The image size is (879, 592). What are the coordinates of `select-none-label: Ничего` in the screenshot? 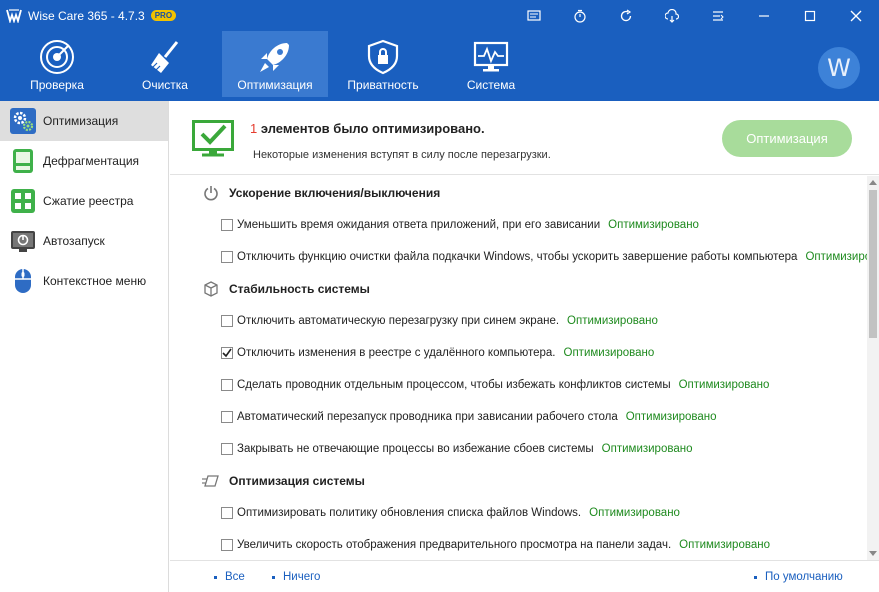 It's located at (302, 577).